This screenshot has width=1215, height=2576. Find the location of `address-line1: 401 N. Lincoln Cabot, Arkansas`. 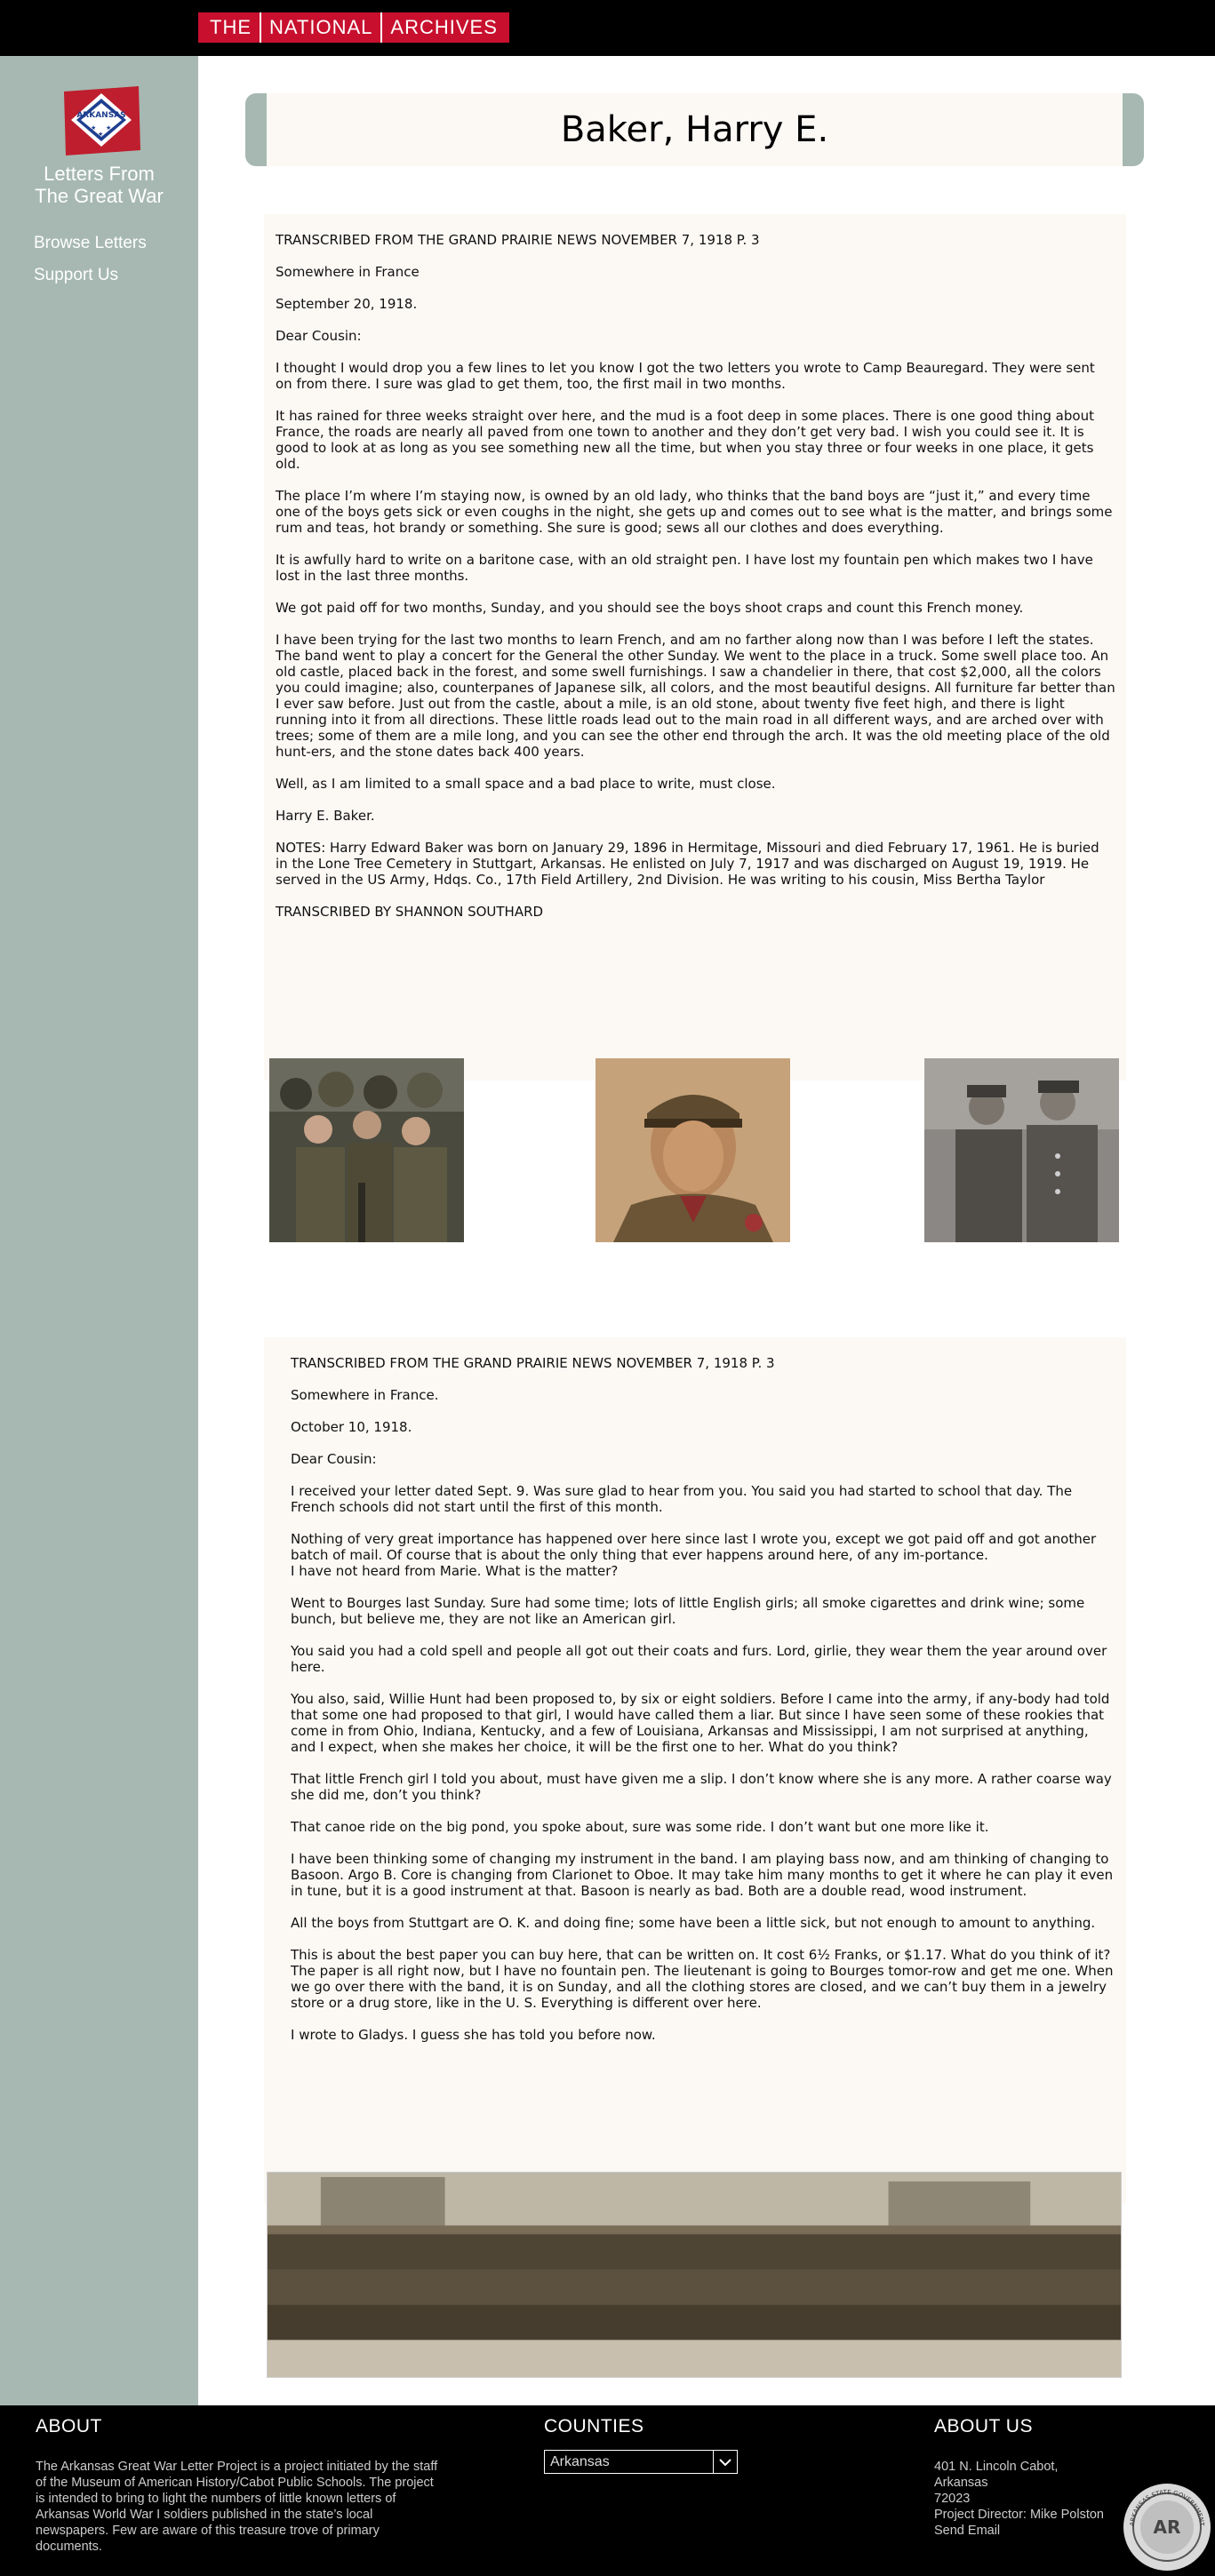

address-line1: 401 N. Lincoln Cabot, Arkansas is located at coordinates (996, 2475).